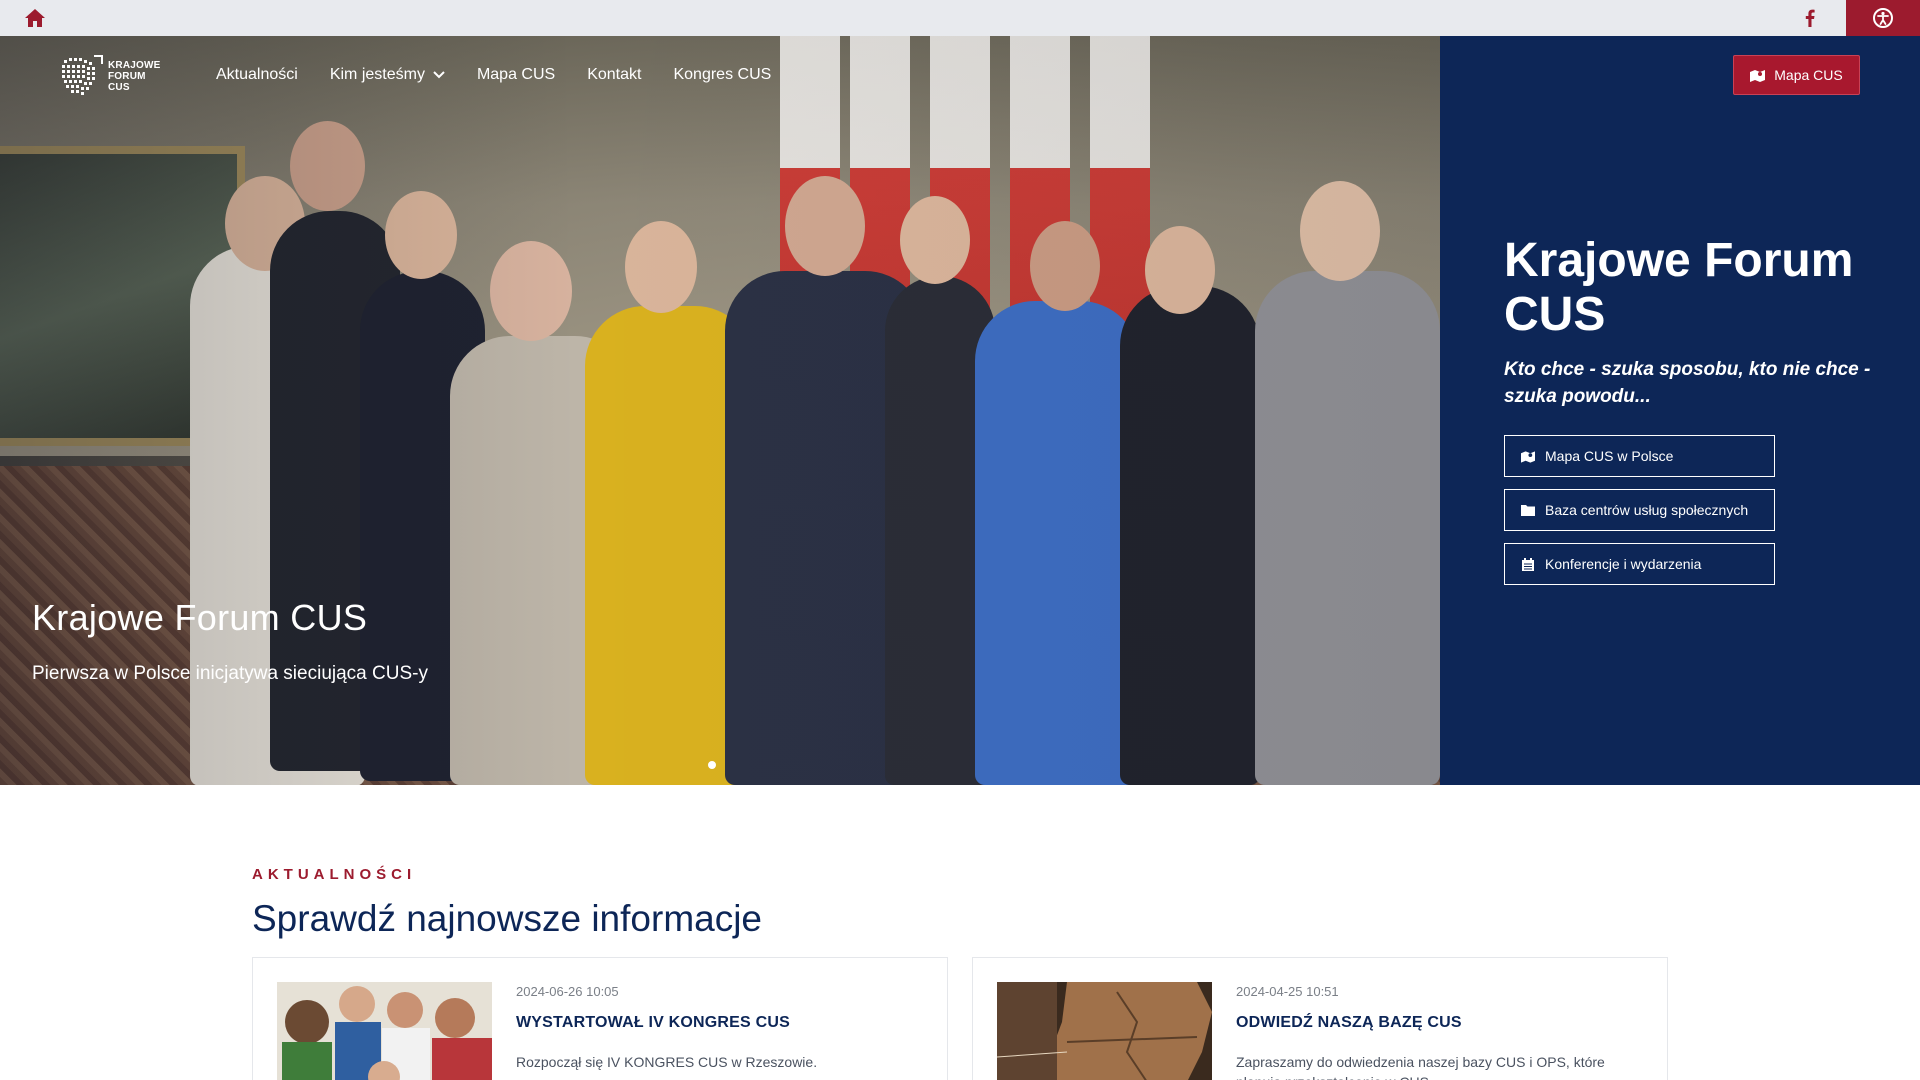 The width and height of the screenshot is (1920, 1080). Describe the element at coordinates (1609, 456) in the screenshot. I see `map-cus-poland-label: Mapa CUS w Polsce` at that location.